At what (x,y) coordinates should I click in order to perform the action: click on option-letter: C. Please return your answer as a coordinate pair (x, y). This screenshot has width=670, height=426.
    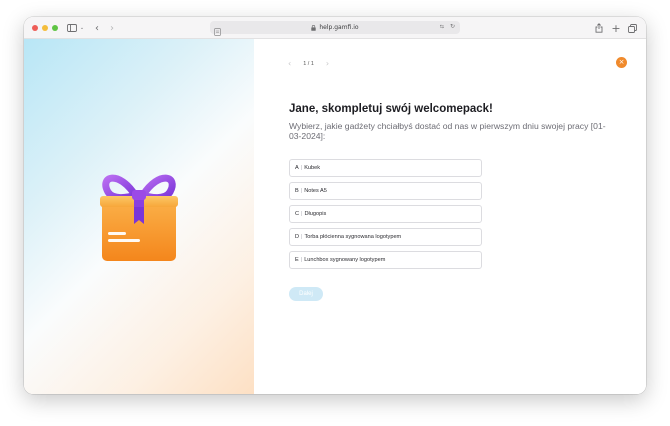
    Looking at the image, I should click on (297, 214).